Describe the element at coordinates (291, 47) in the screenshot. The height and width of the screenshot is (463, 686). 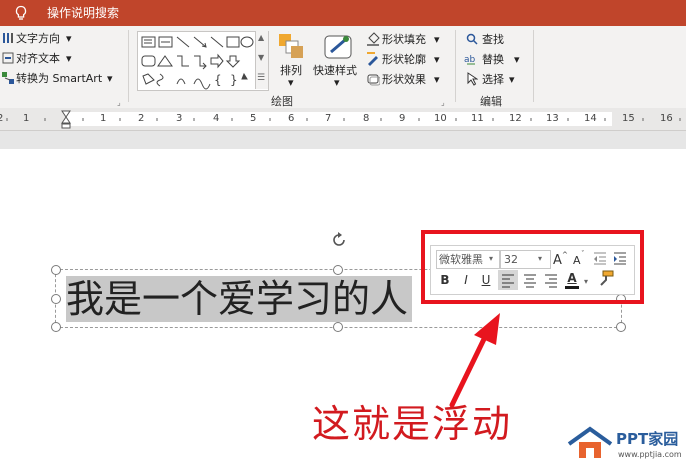
I see `arrange-icon` at that location.